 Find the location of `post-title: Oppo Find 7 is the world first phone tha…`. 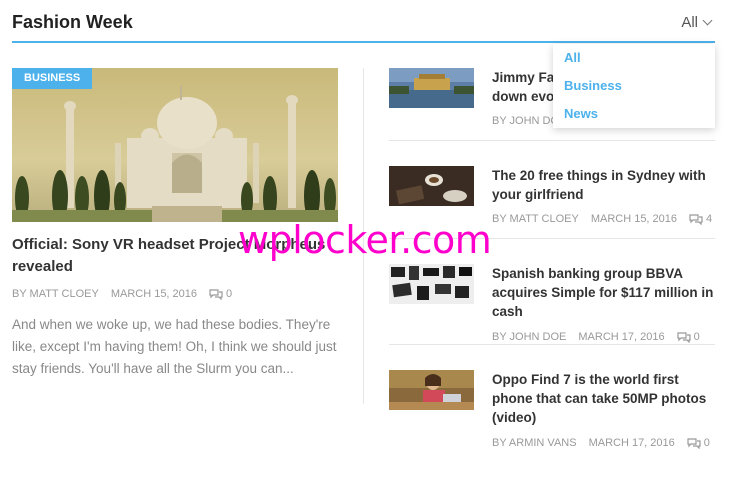

post-title: Oppo Find 7 is the world first phone tha… is located at coordinates (603, 398).